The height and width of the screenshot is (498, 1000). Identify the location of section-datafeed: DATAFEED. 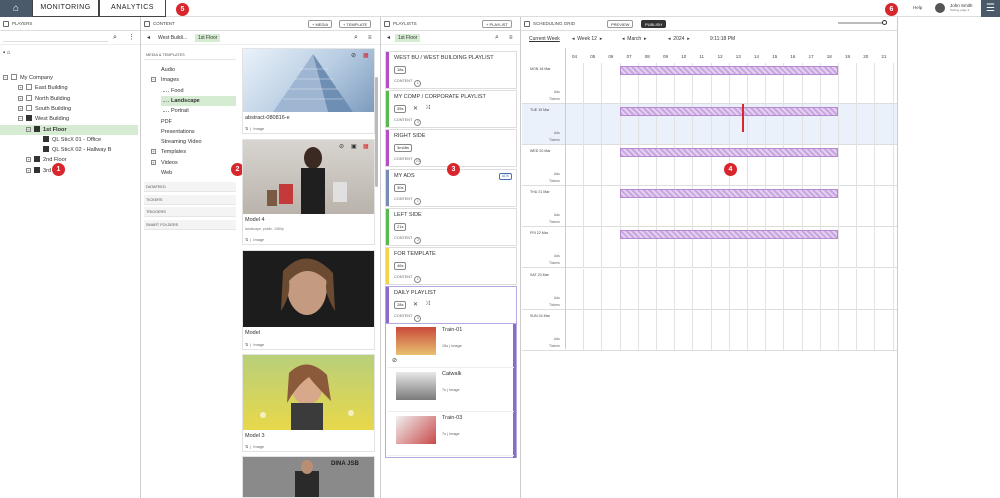
(190, 187).